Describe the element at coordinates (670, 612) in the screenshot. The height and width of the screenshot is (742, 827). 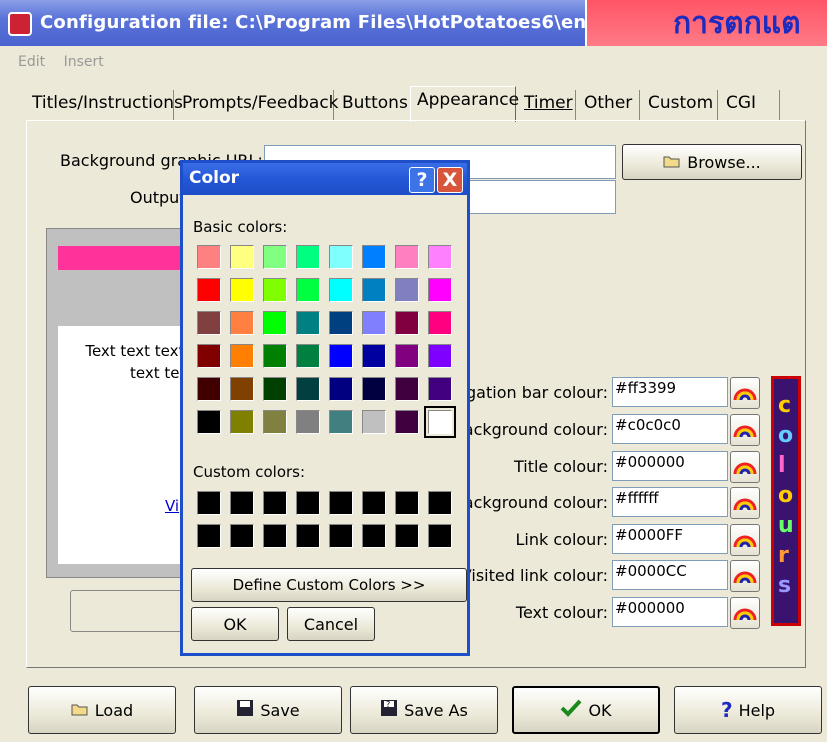
I see `colour-input-6: #000000` at that location.